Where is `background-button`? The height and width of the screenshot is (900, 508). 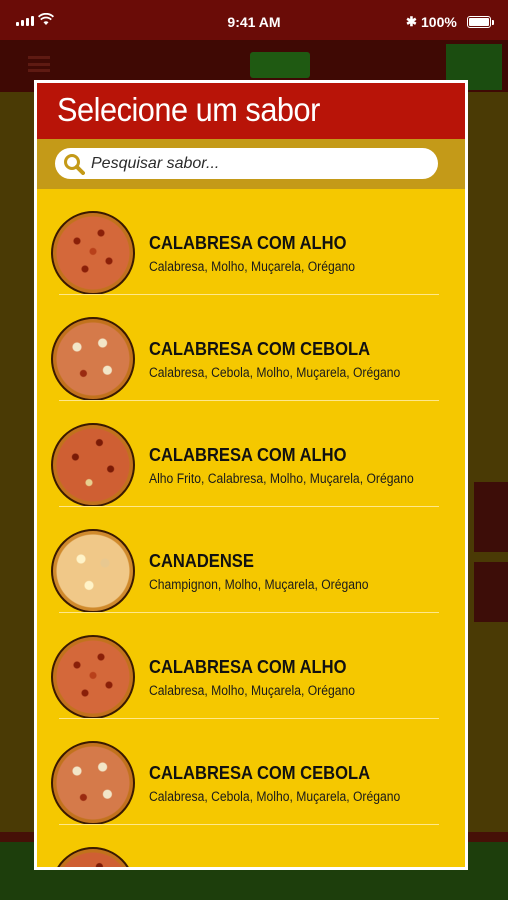 background-button is located at coordinates (280, 65).